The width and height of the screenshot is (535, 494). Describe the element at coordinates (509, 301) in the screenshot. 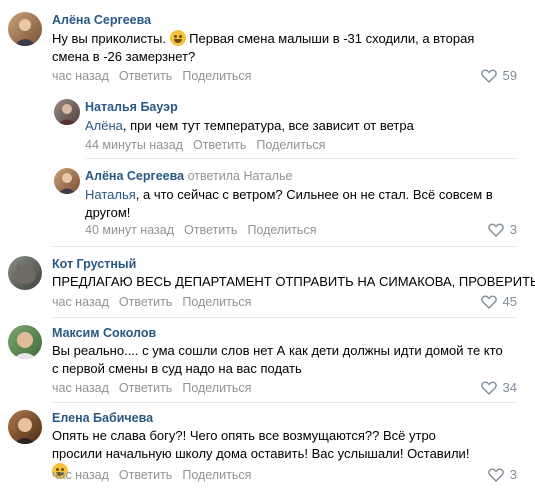

I see `like-count: 45` at that location.